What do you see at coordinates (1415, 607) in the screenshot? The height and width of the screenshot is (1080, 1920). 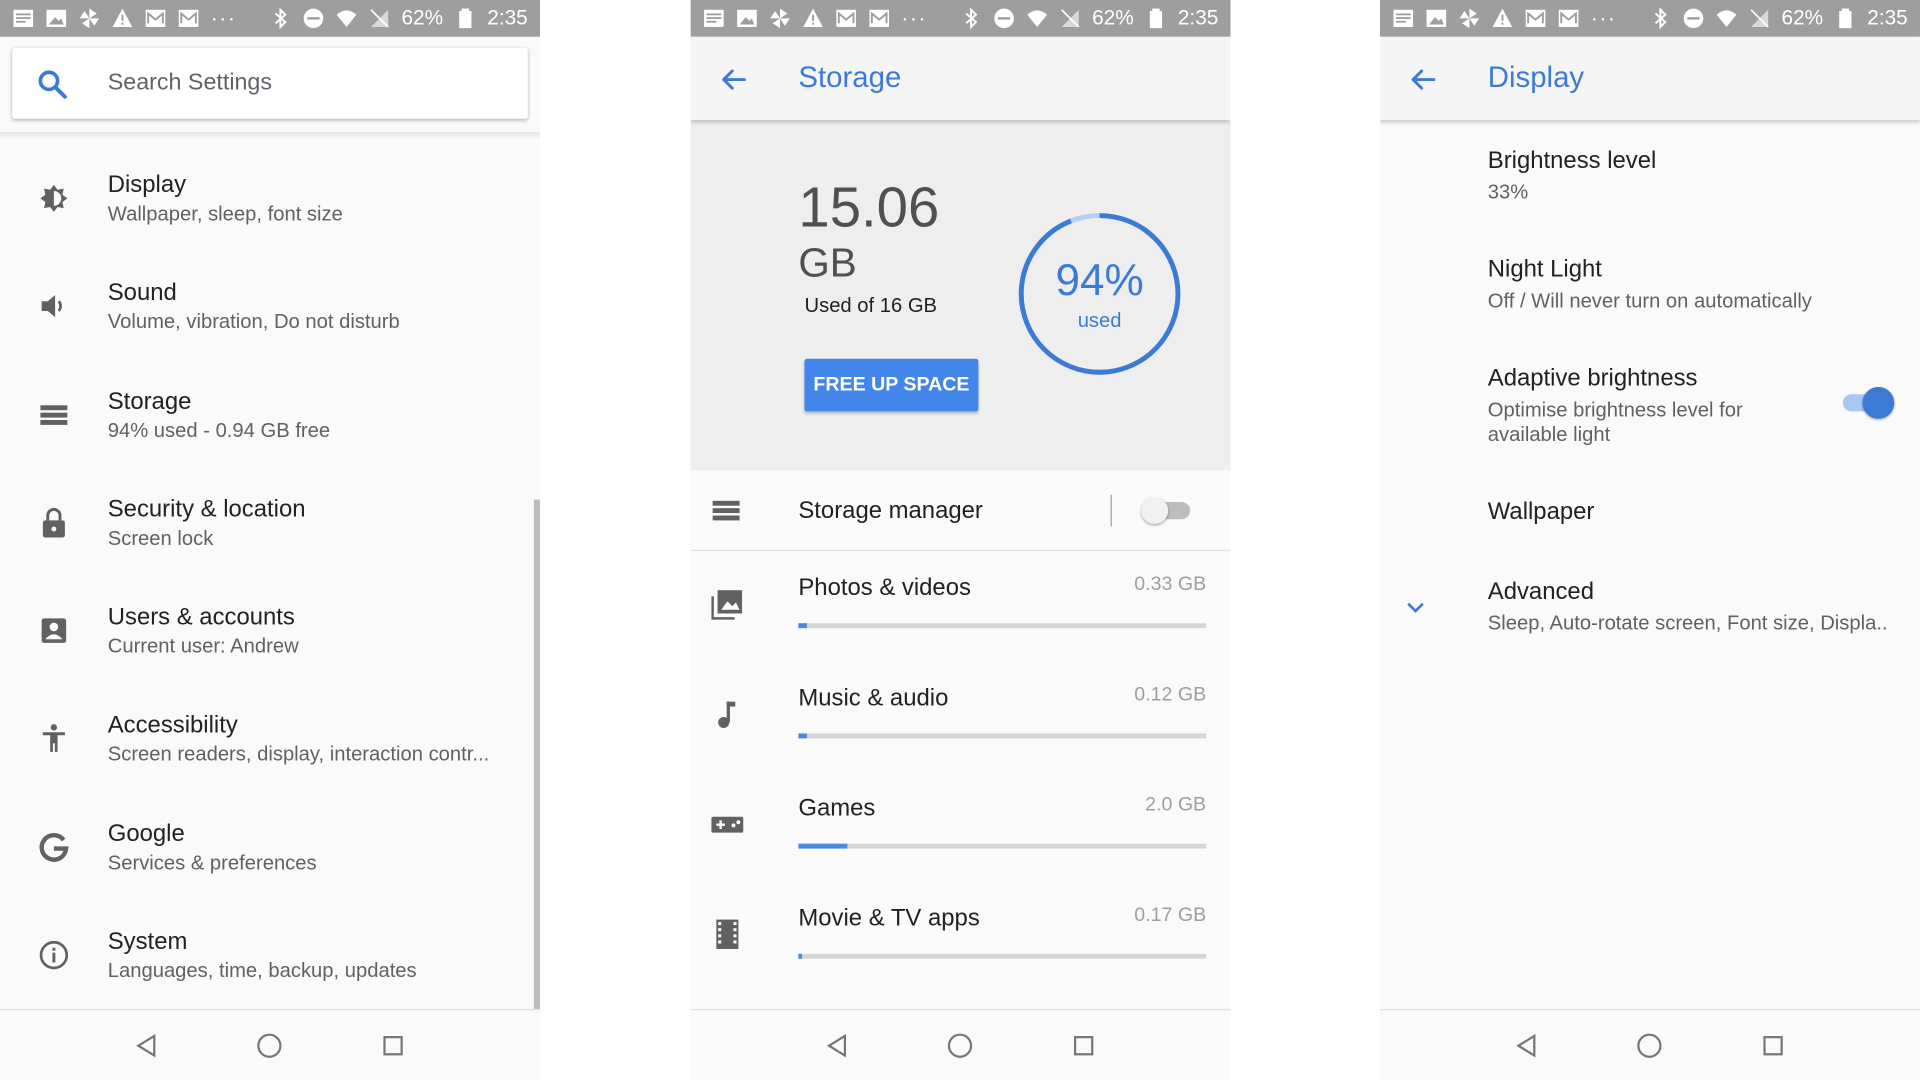 I see `chevron-down-icon` at bounding box center [1415, 607].